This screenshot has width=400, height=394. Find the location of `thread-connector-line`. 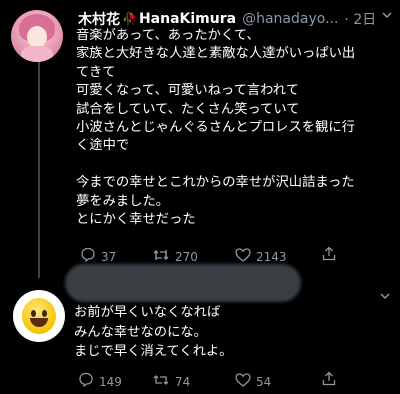

thread-connector-line is located at coordinates (39, 165).